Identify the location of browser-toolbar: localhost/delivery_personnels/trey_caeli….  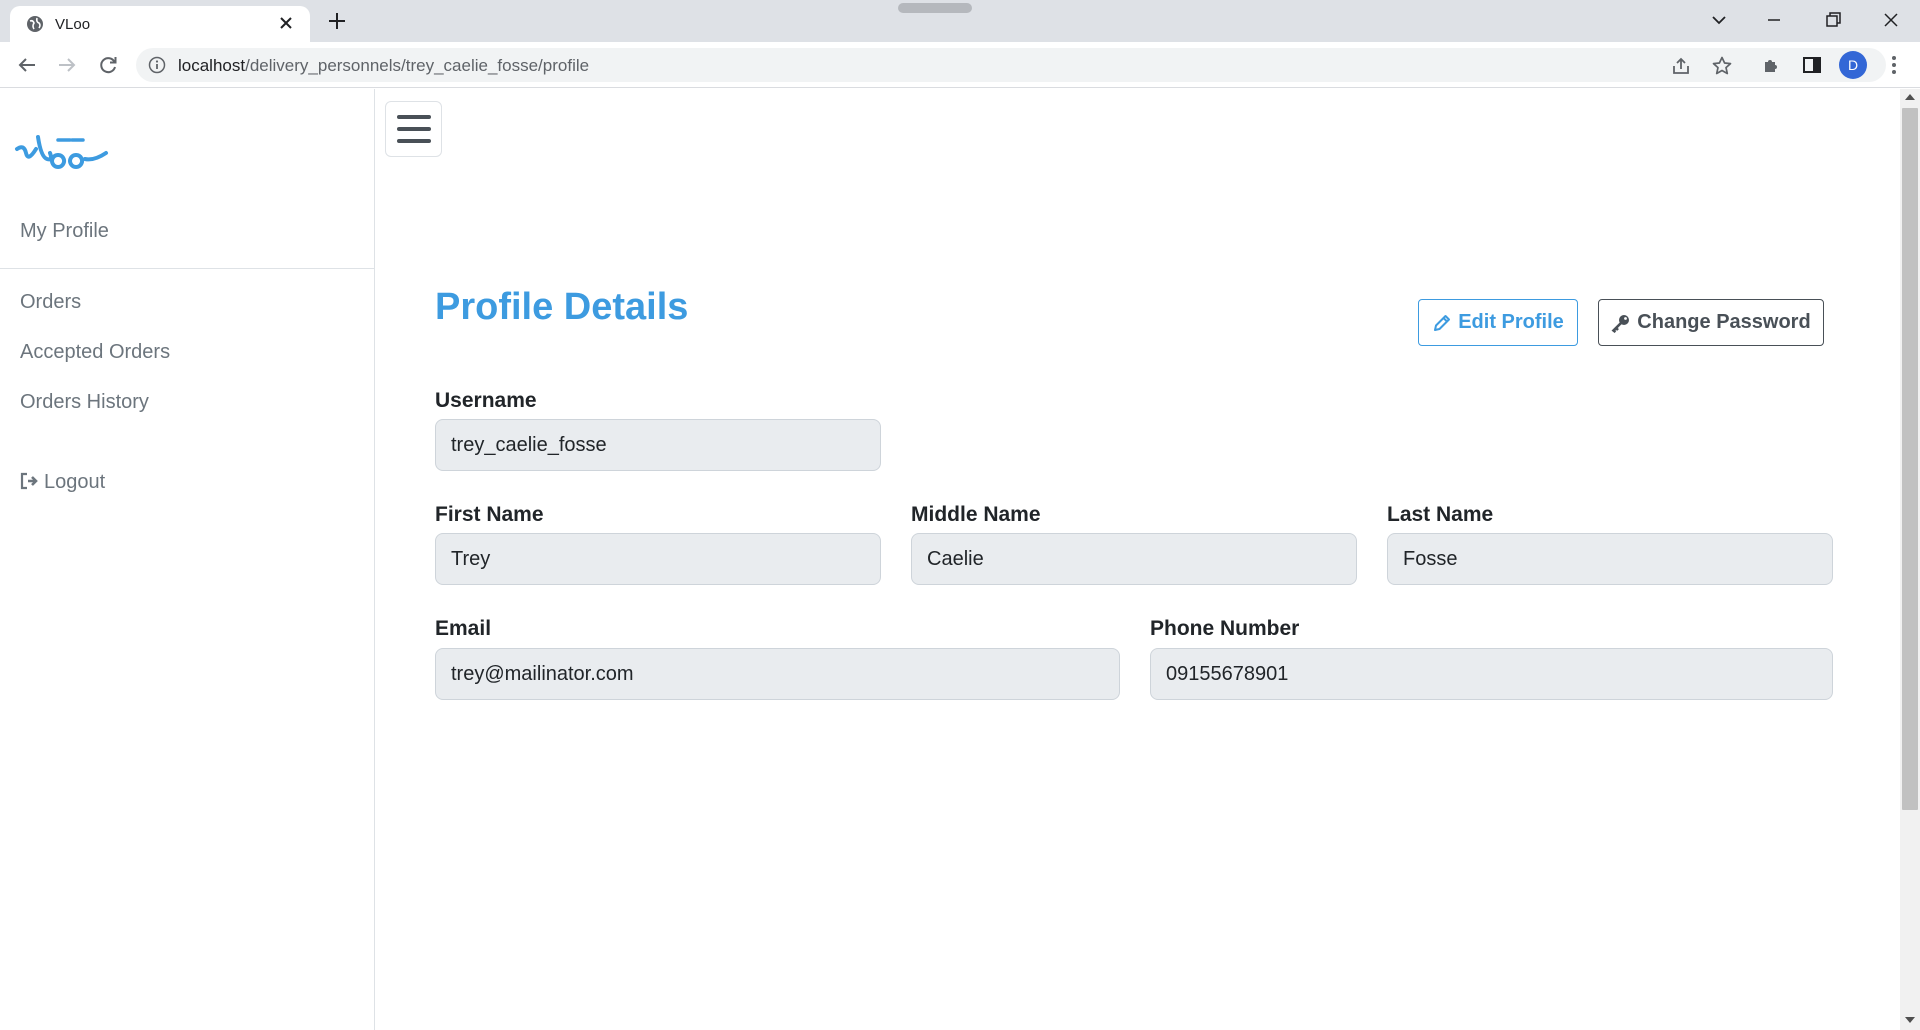
(960, 65).